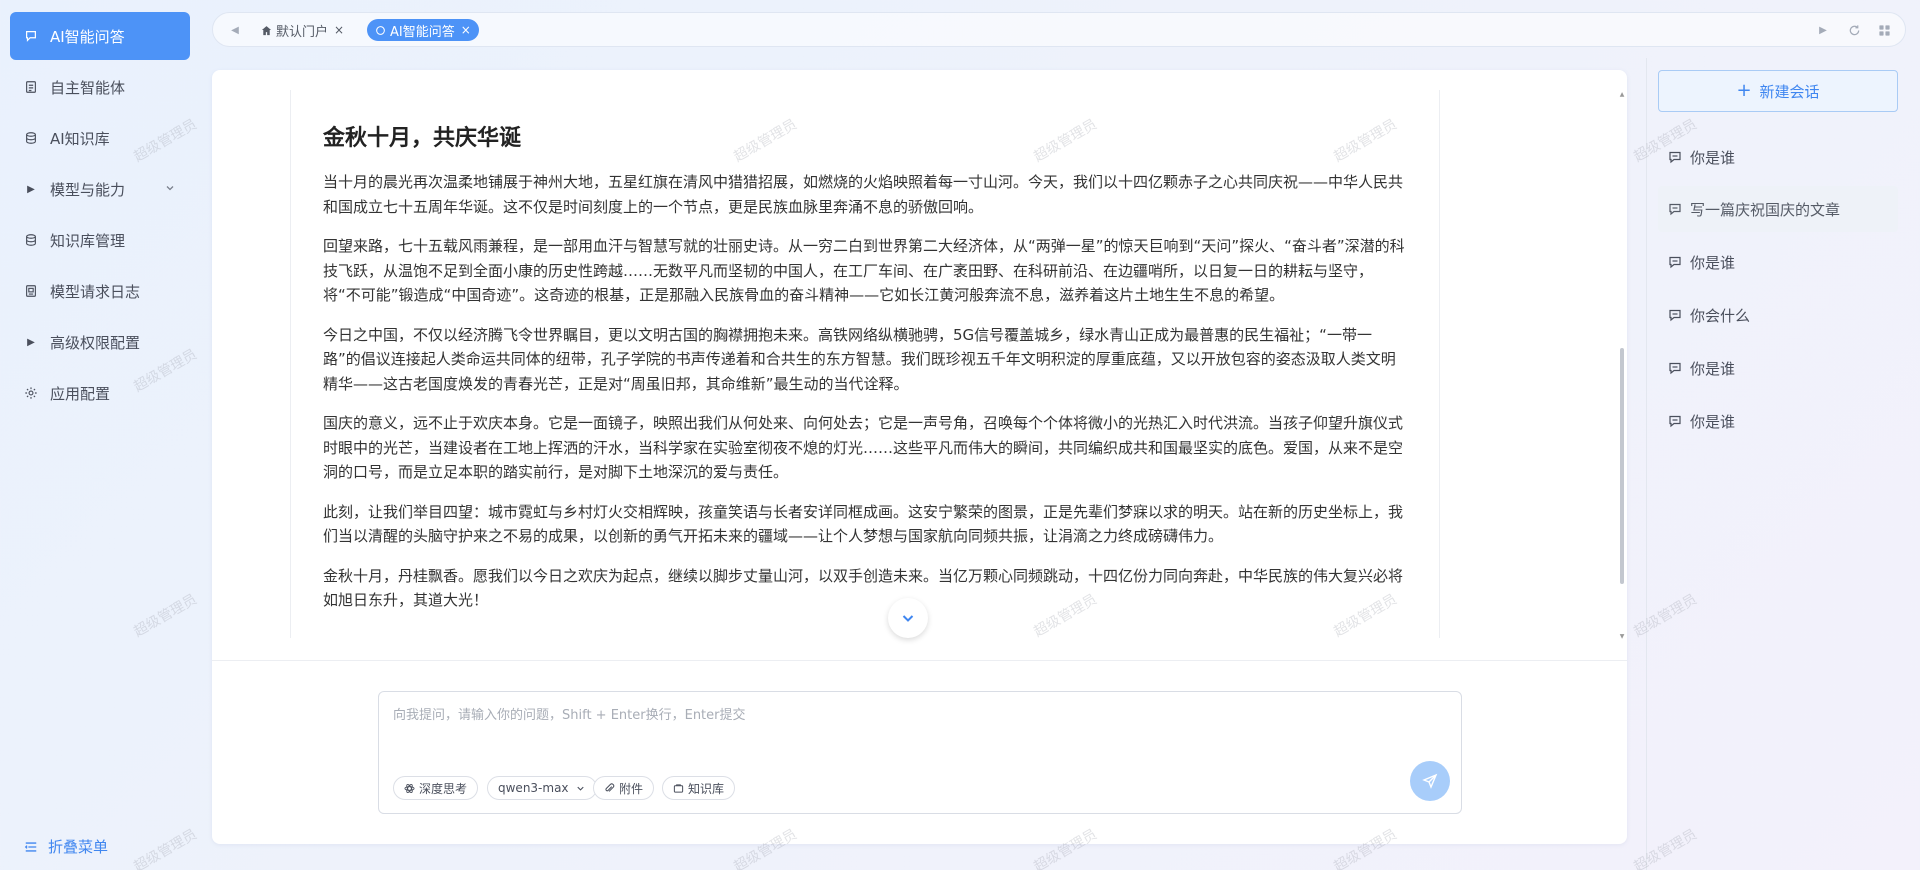  Describe the element at coordinates (1720, 315) in the screenshot. I see `history-item-label: 你会什么` at that location.